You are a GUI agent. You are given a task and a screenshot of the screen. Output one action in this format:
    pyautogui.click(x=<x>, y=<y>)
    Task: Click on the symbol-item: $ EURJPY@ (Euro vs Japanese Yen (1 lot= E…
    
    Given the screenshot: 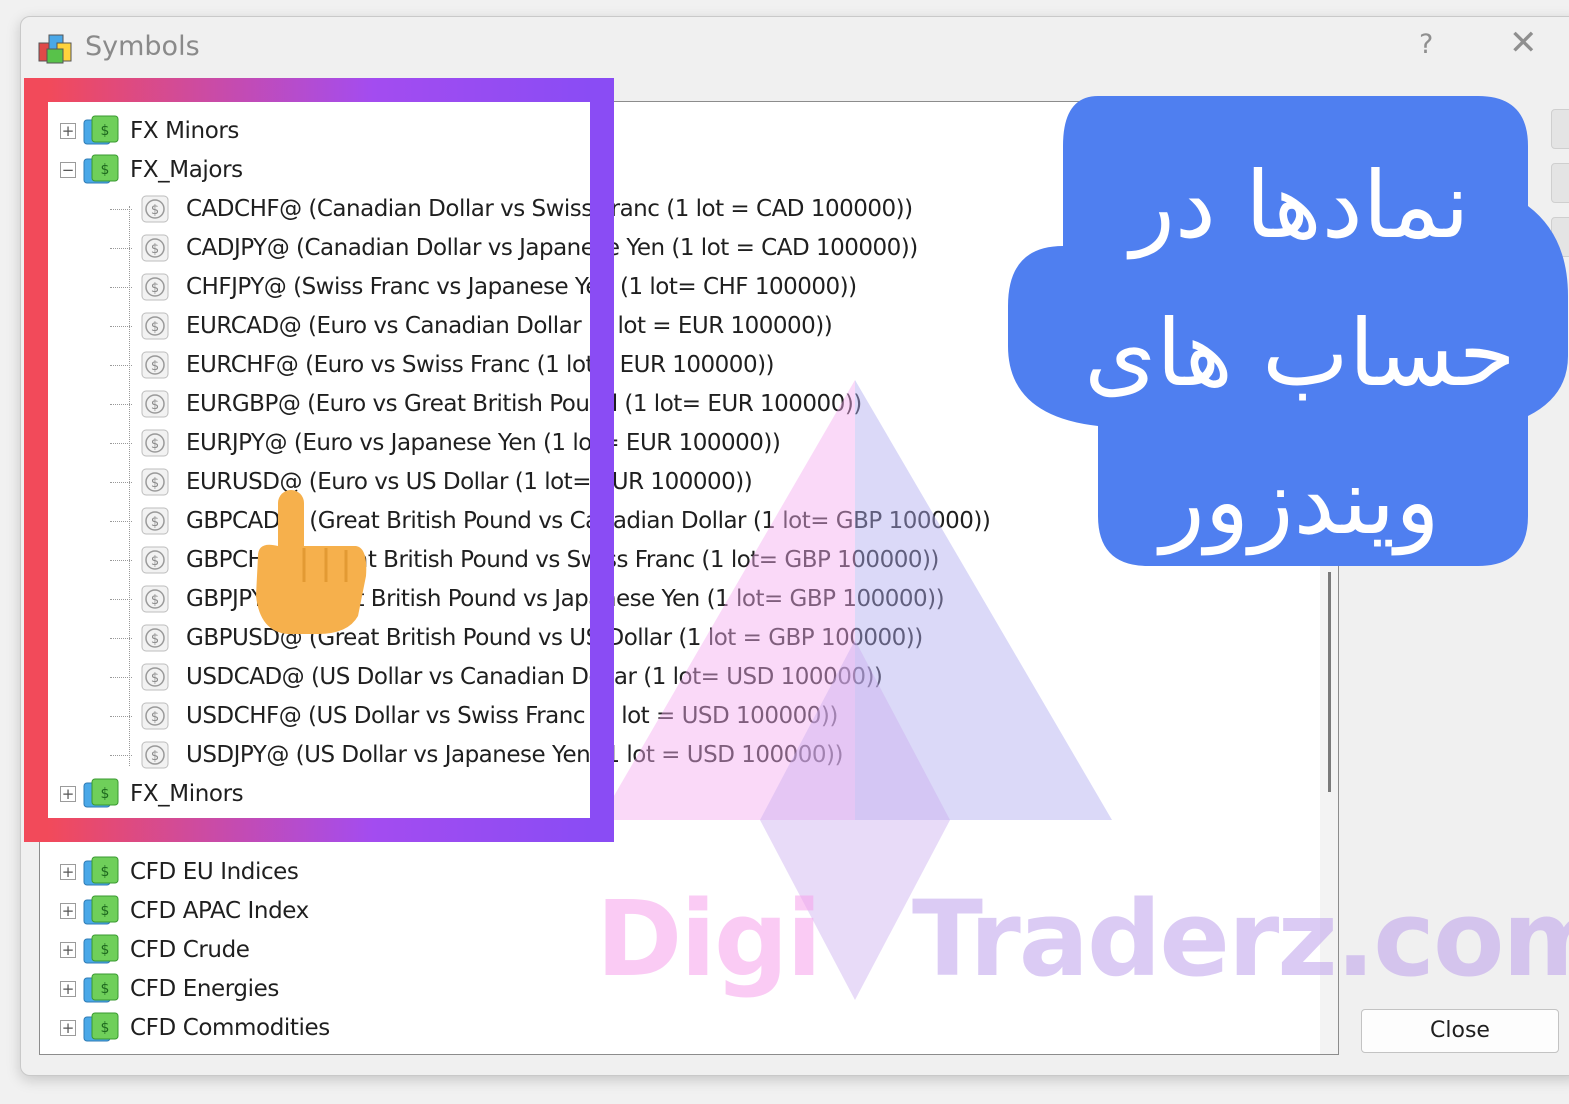 What is the action you would take?
    pyautogui.click(x=445, y=443)
    